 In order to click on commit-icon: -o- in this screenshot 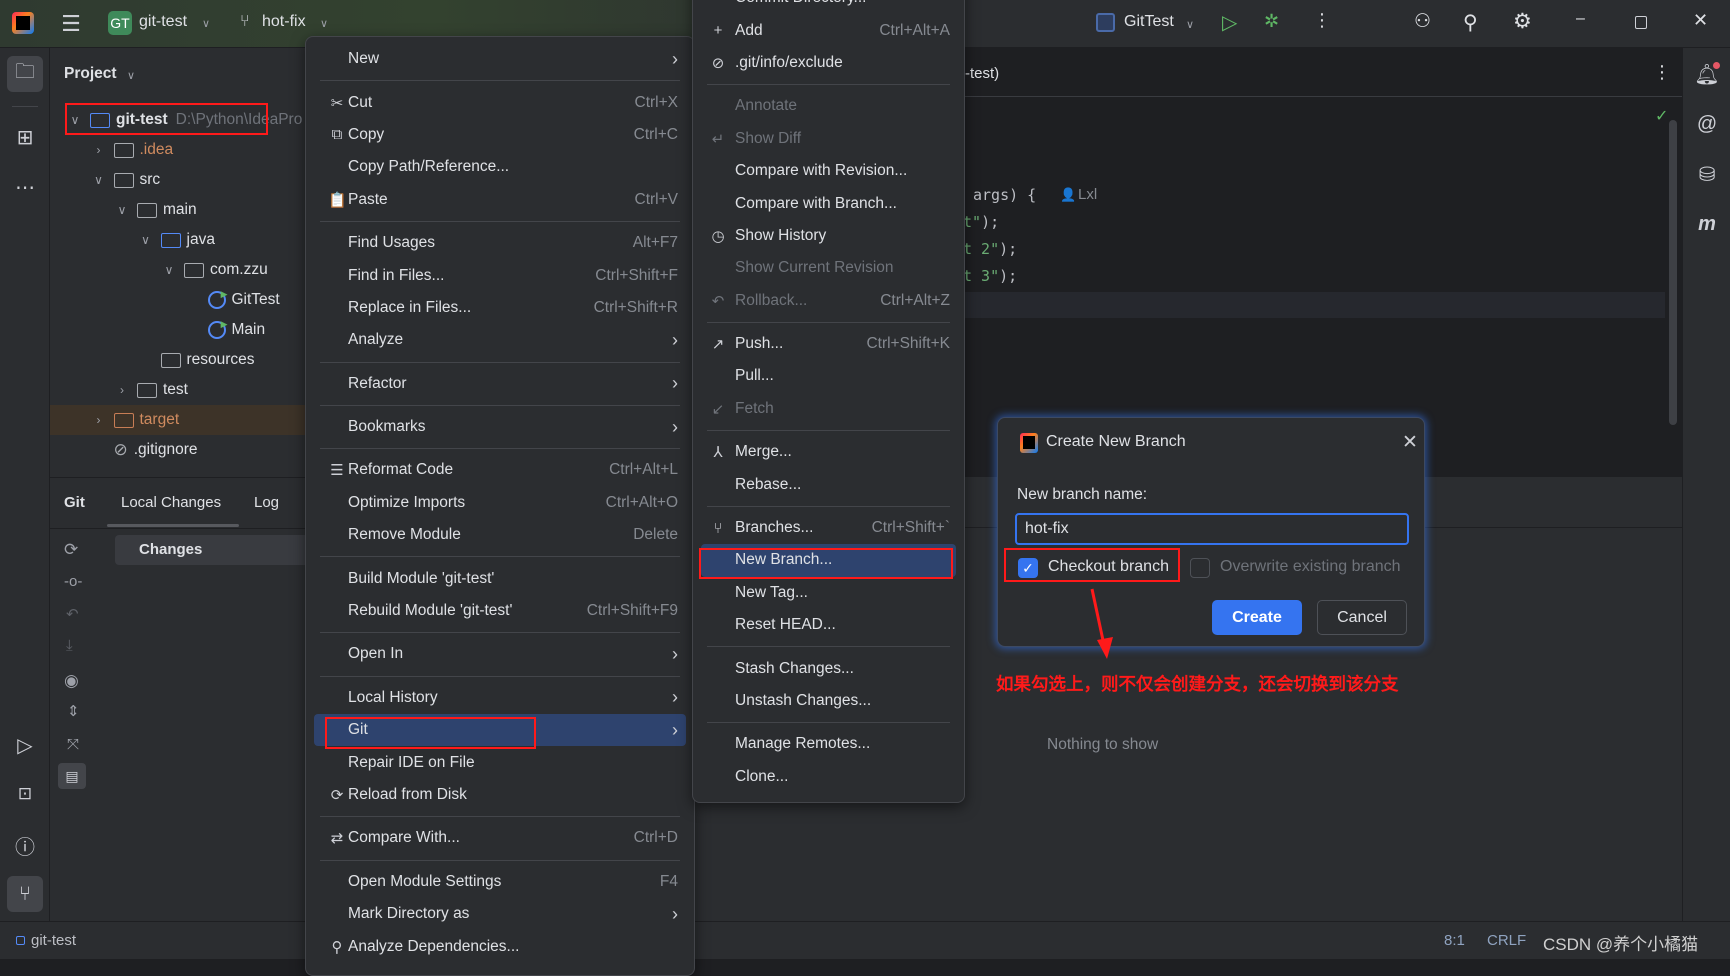, I will do `click(73, 581)`.